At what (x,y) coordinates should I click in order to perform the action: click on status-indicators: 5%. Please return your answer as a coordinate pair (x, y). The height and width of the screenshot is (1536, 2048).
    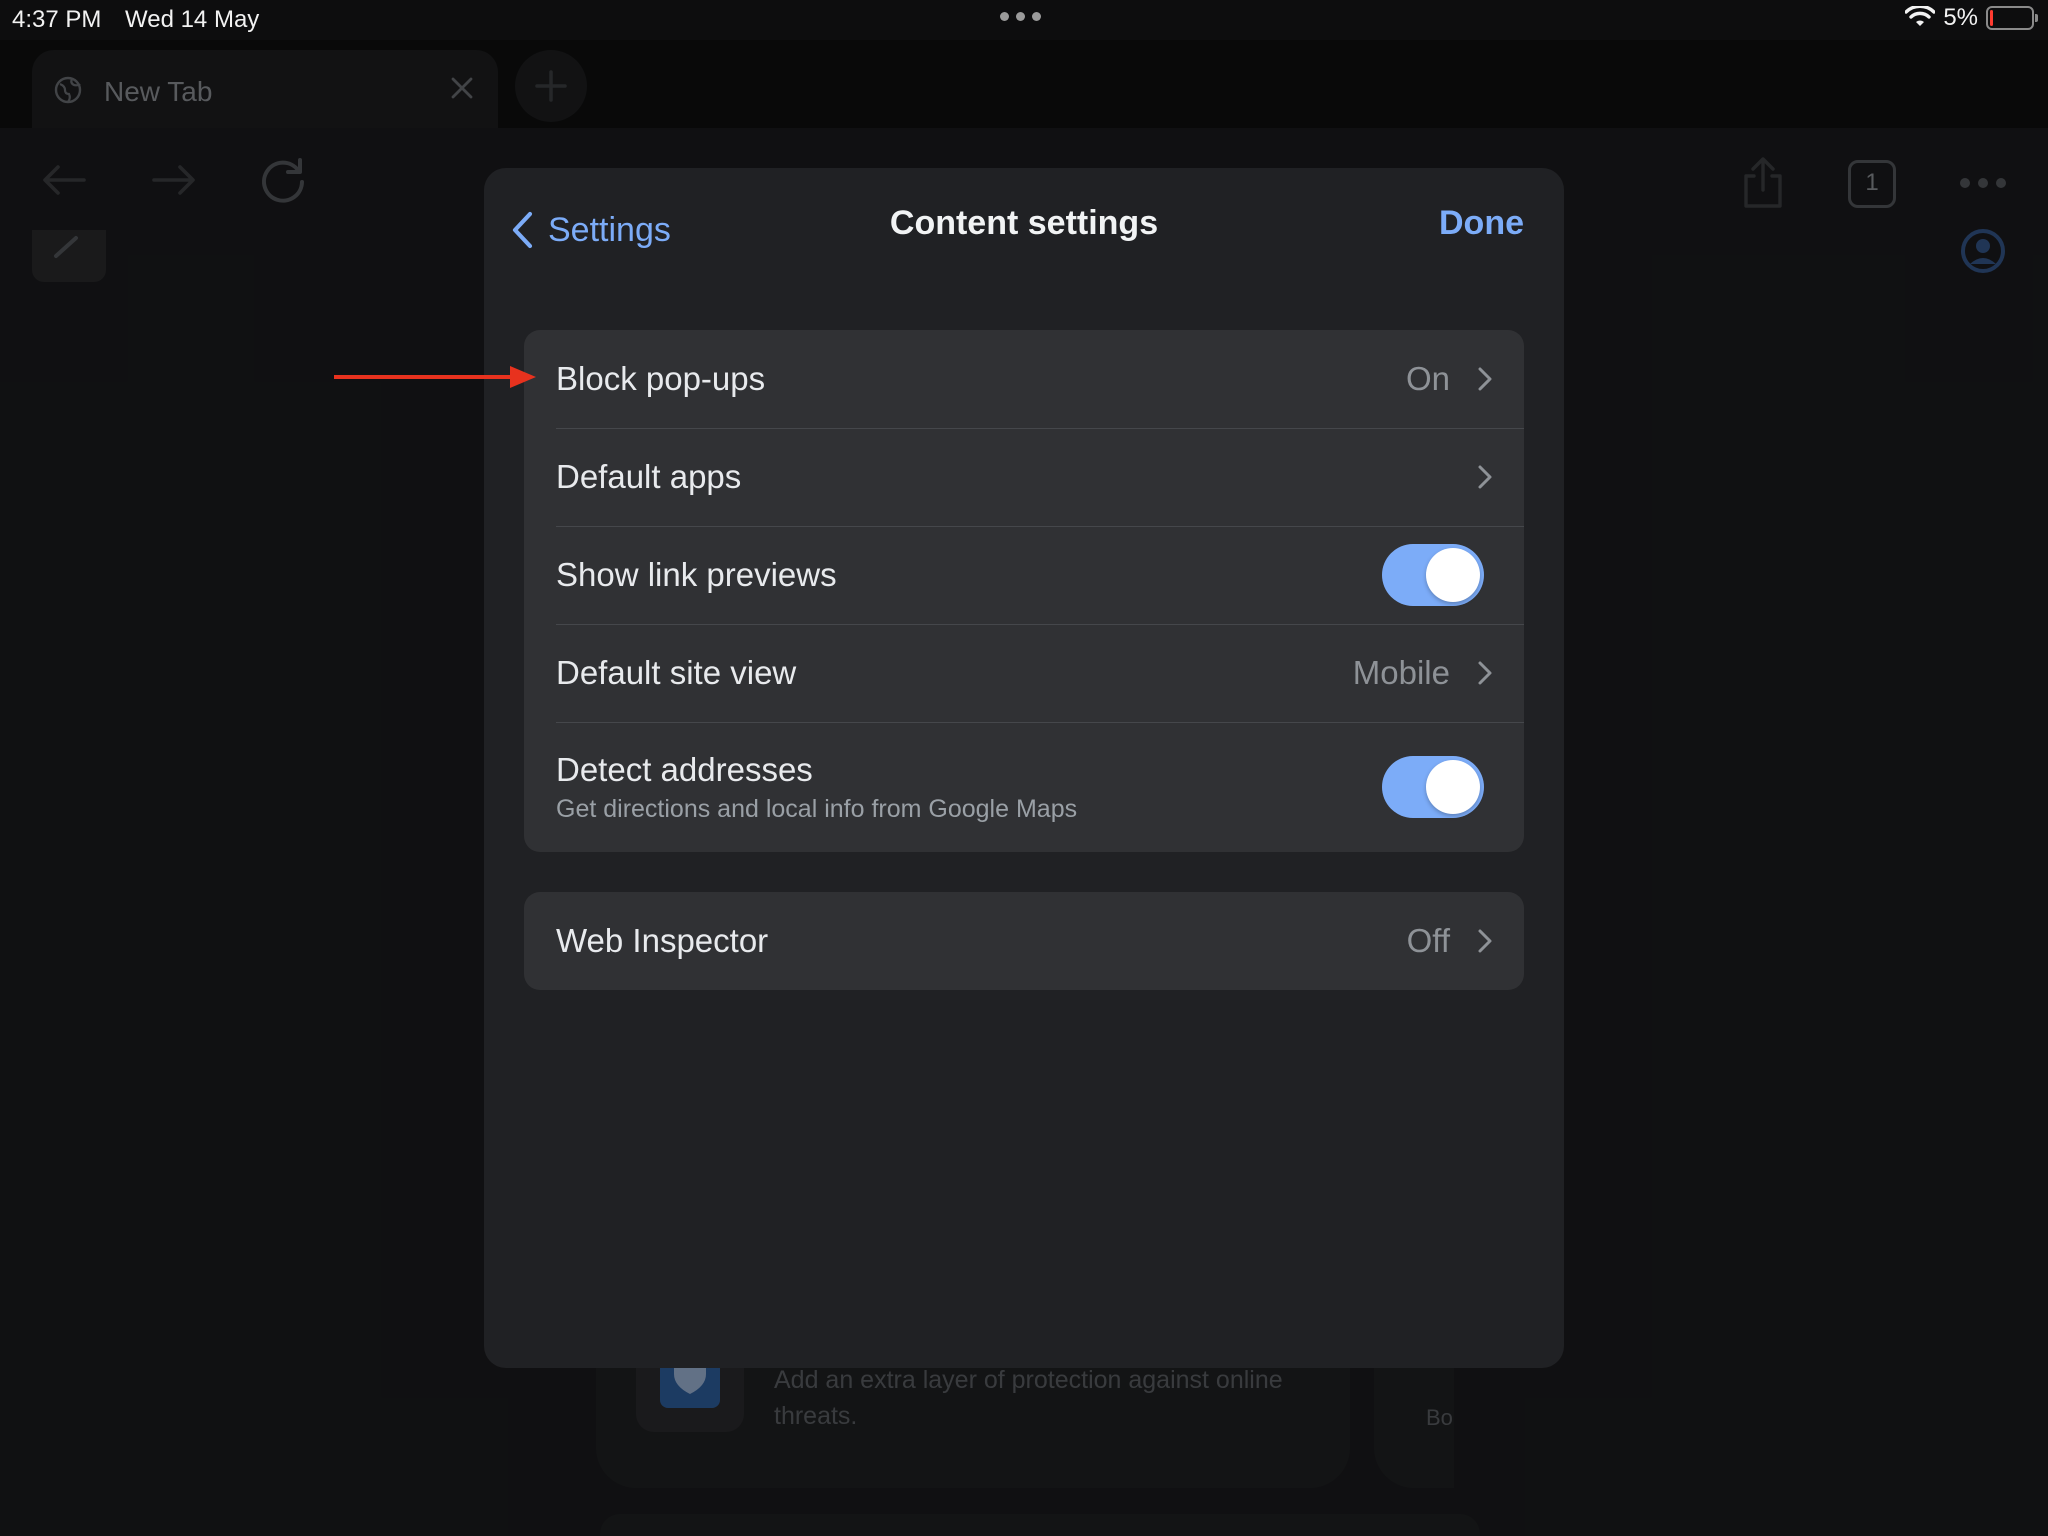
    Looking at the image, I should click on (1971, 18).